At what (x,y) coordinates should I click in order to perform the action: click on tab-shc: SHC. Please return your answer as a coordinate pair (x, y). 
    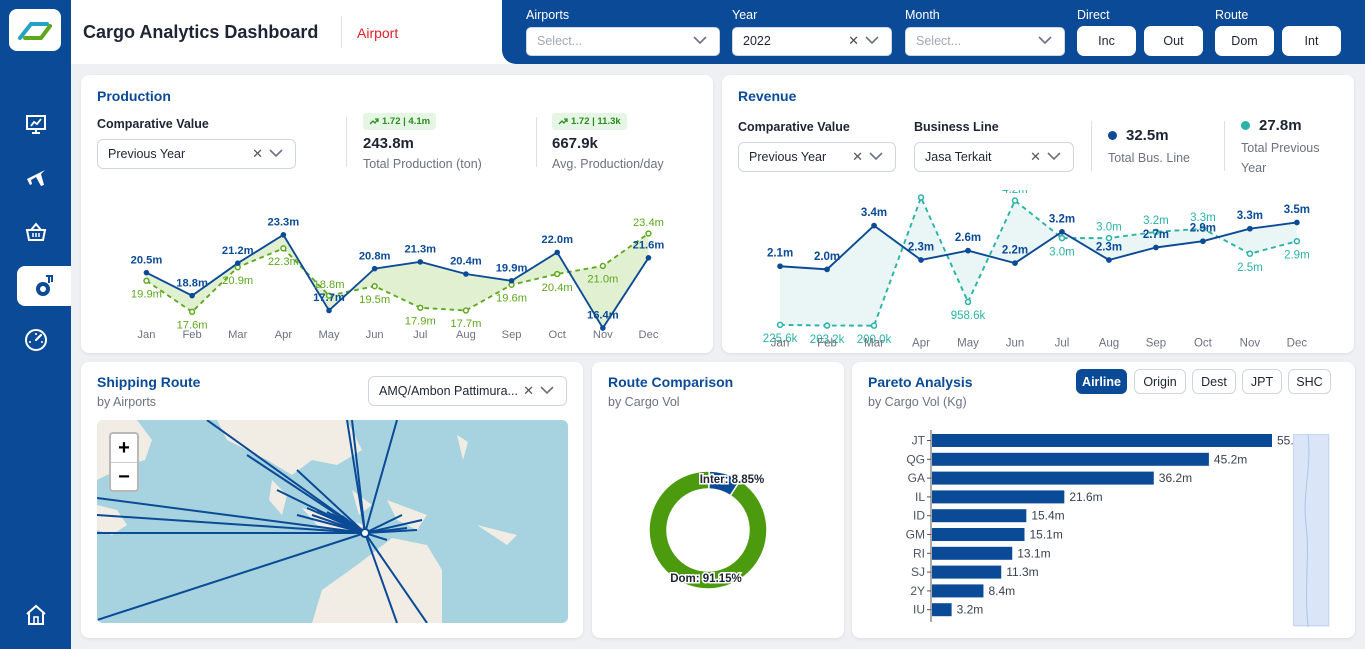
    Looking at the image, I should click on (1309, 381).